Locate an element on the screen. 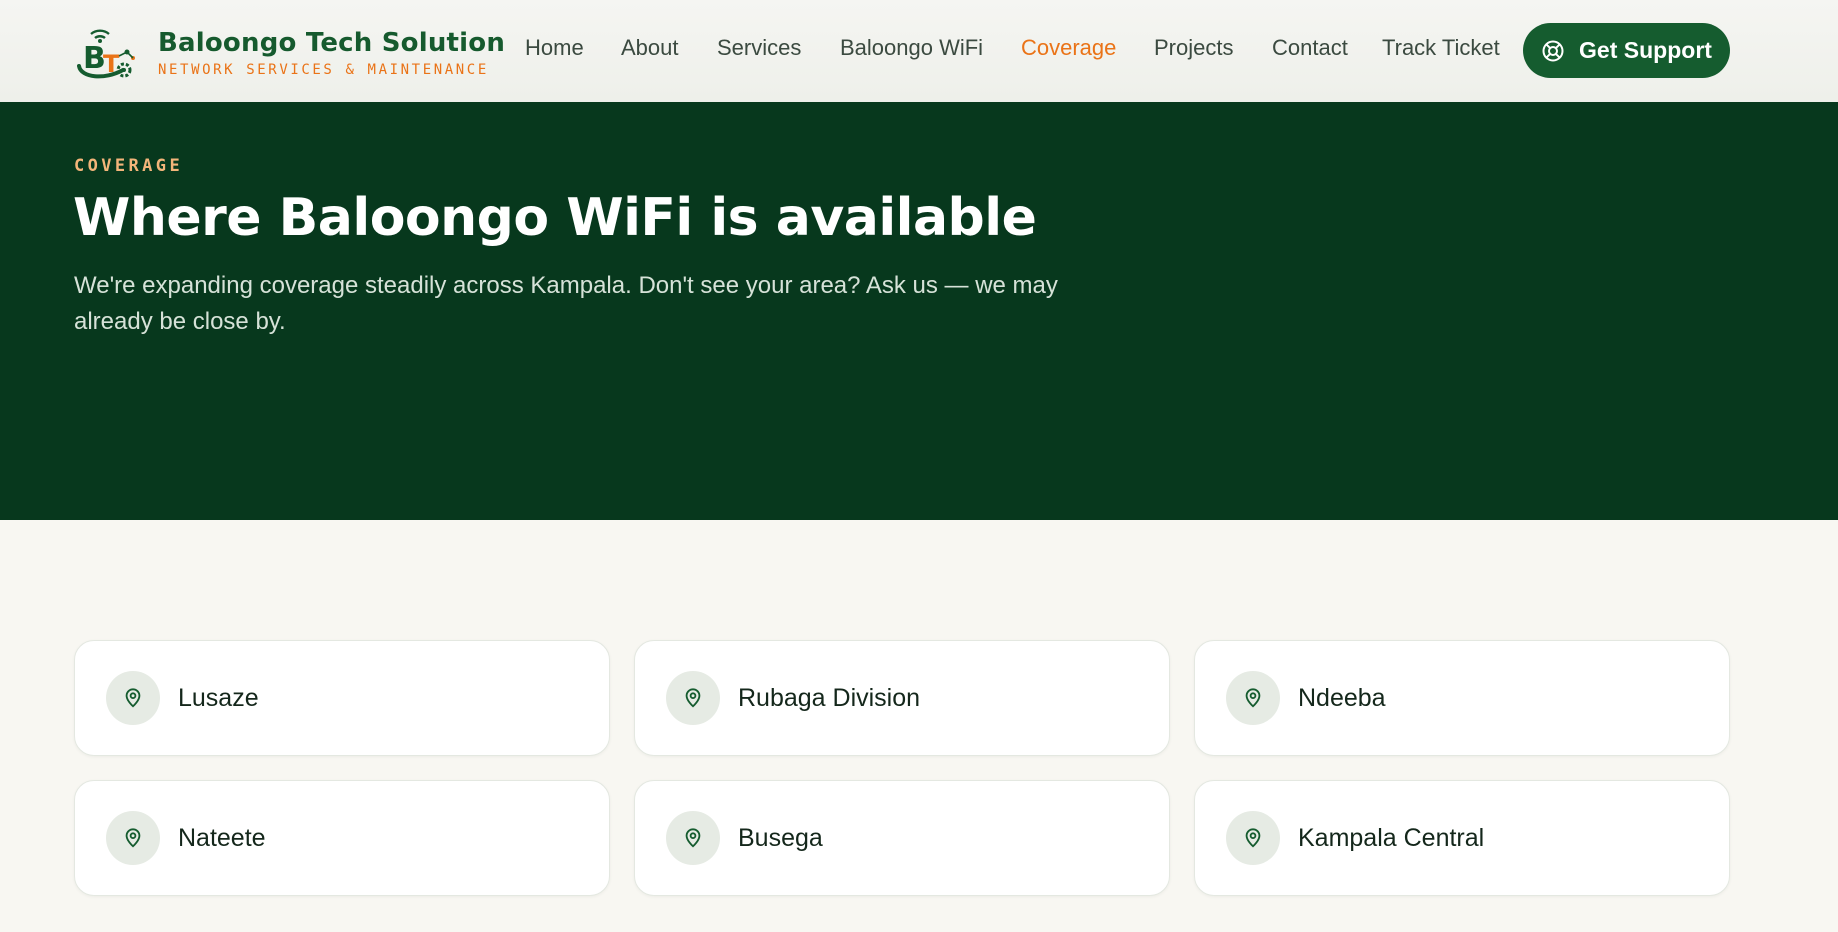  coverage-area-name: Ndeeba is located at coordinates (1342, 697).